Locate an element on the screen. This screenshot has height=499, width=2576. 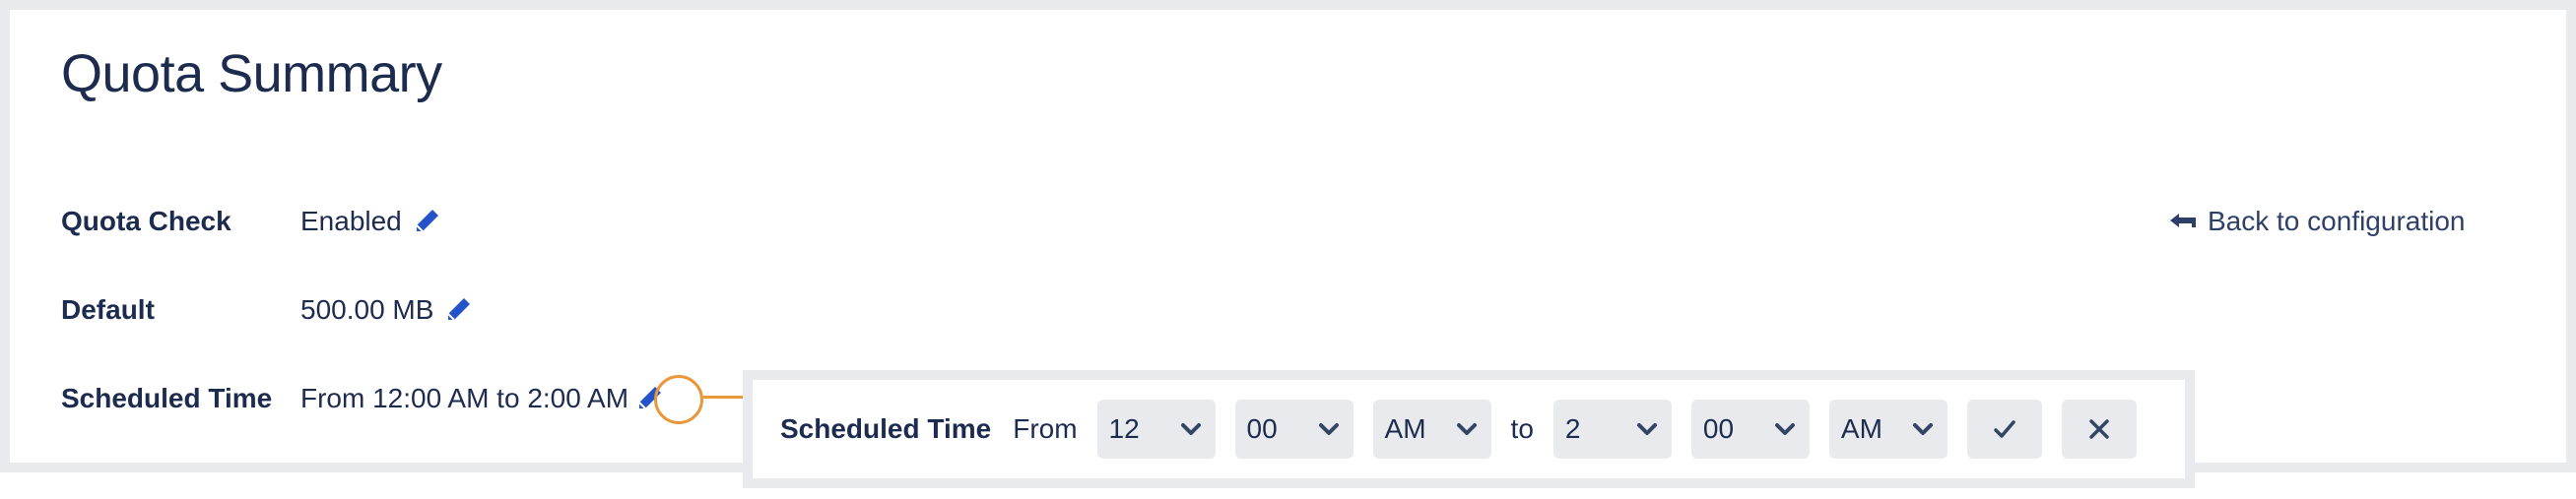
from-period-select: AM is located at coordinates (1432, 430).